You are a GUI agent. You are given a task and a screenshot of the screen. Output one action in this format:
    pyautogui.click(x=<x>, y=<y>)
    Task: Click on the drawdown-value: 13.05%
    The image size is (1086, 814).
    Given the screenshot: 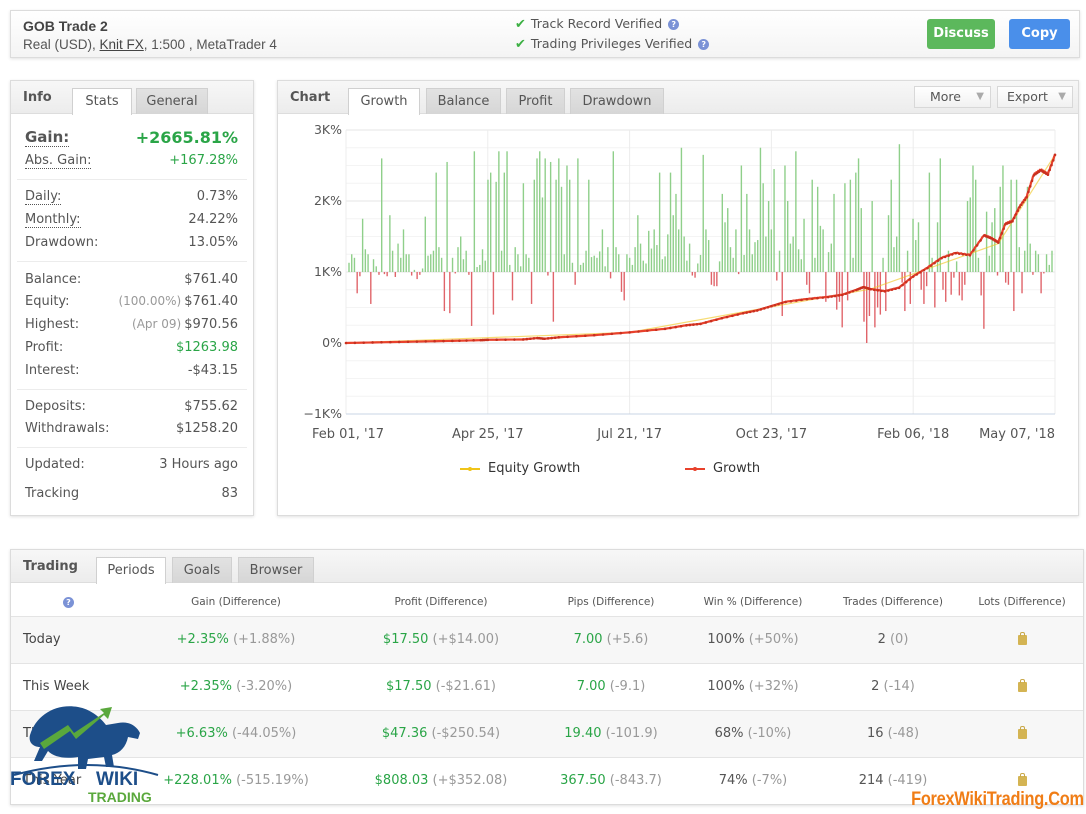 What is the action you would take?
    pyautogui.click(x=213, y=242)
    